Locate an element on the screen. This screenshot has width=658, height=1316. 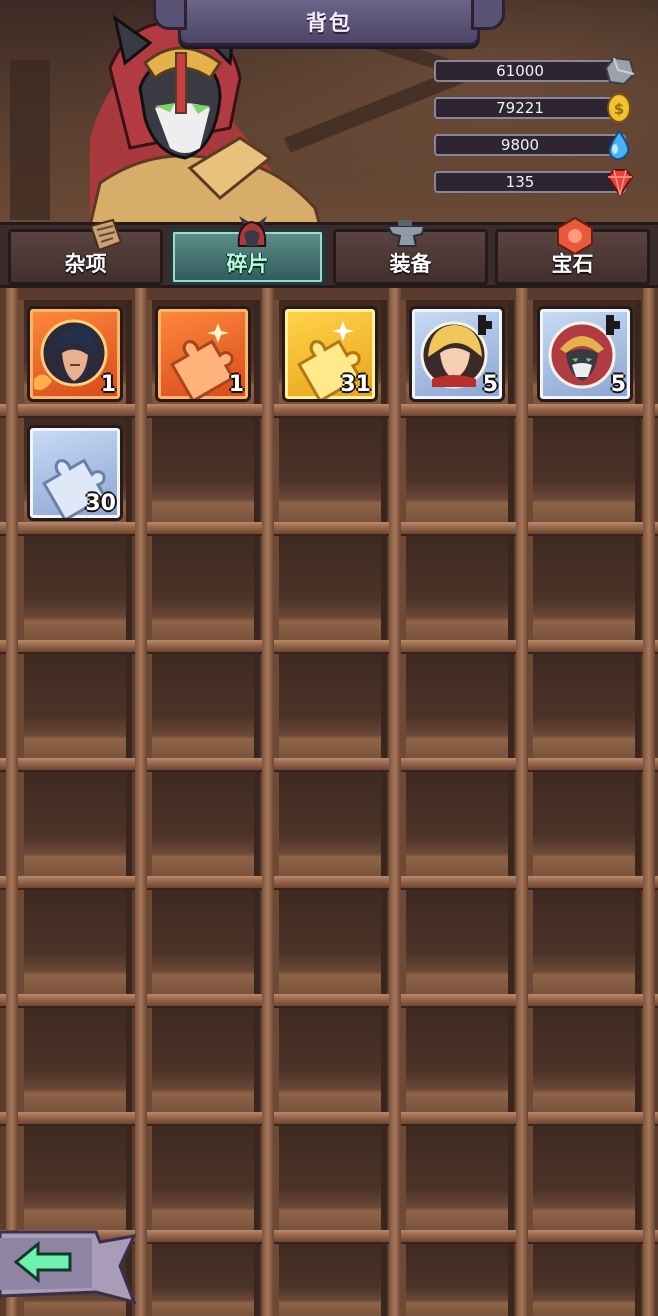
tab-misc: 杂项 is located at coordinates (85, 251).